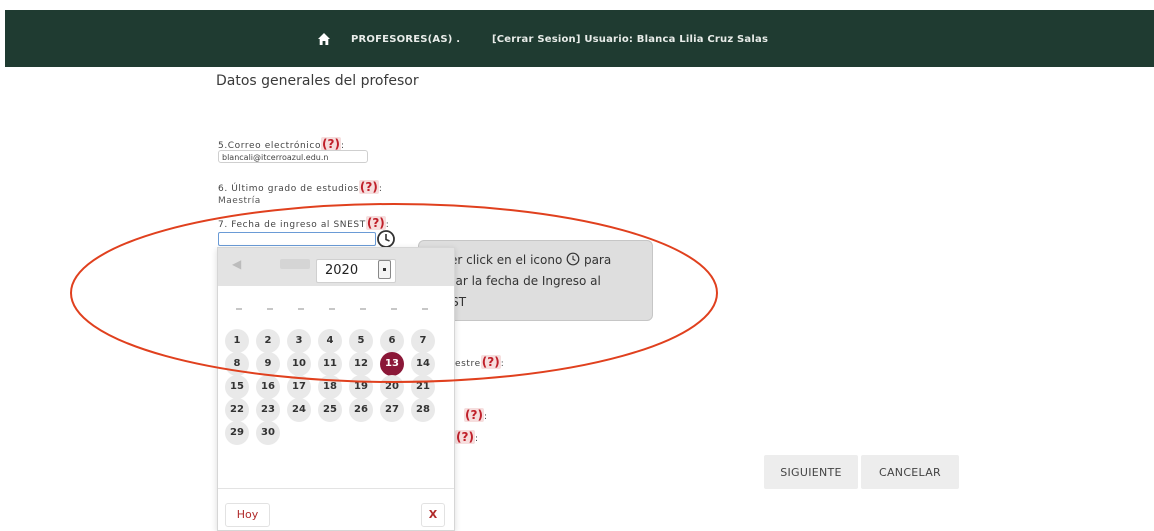 The height and width of the screenshot is (531, 1154). Describe the element at coordinates (386, 239) in the screenshot. I see `clock-icon` at that location.